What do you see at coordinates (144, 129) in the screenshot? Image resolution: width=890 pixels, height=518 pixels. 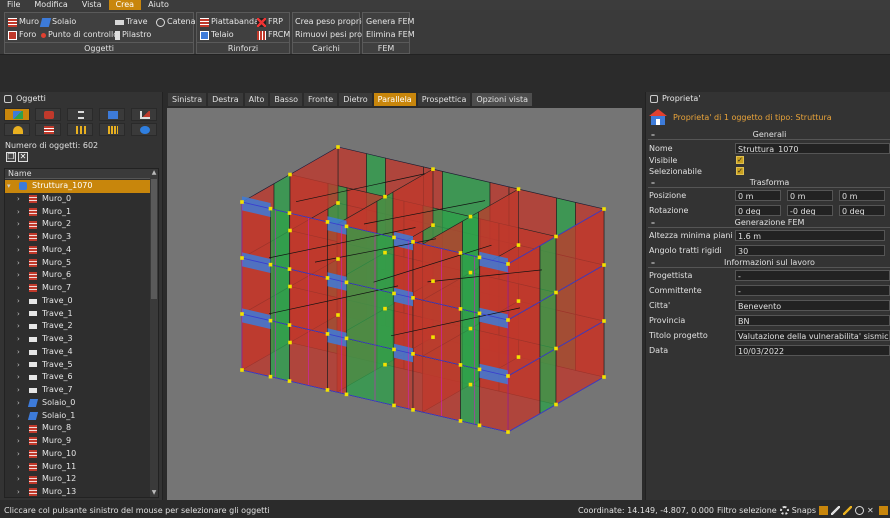 I see `filter-sphere-button` at bounding box center [144, 129].